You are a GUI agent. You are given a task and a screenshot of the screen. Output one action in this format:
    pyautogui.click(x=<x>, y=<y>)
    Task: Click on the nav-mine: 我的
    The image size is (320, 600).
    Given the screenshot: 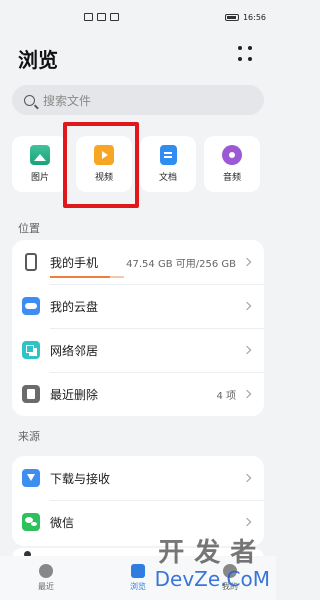 What is the action you would take?
    pyautogui.click(x=230, y=578)
    